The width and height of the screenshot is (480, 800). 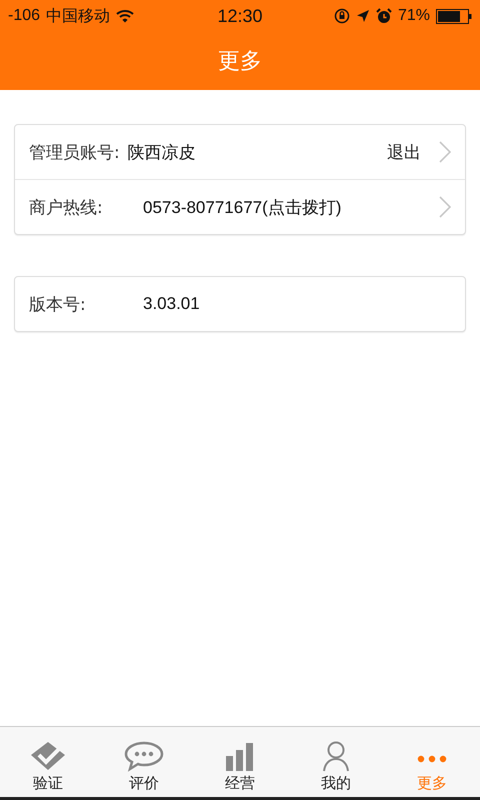 I want to click on row-value: 3.03.01, so click(x=172, y=304).